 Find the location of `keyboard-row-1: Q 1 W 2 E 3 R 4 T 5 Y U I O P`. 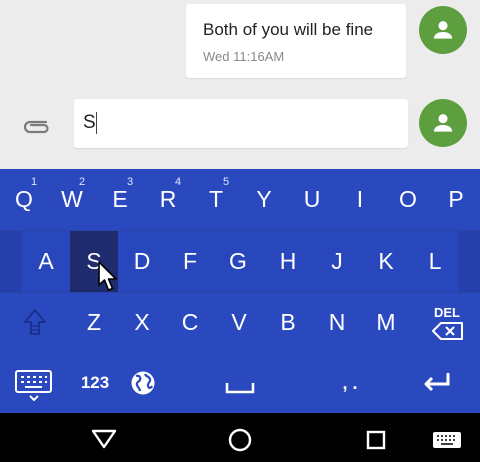

keyboard-row-1: Q 1 W 2 E 3 R 4 T 5 Y U I O P is located at coordinates (240, 199).